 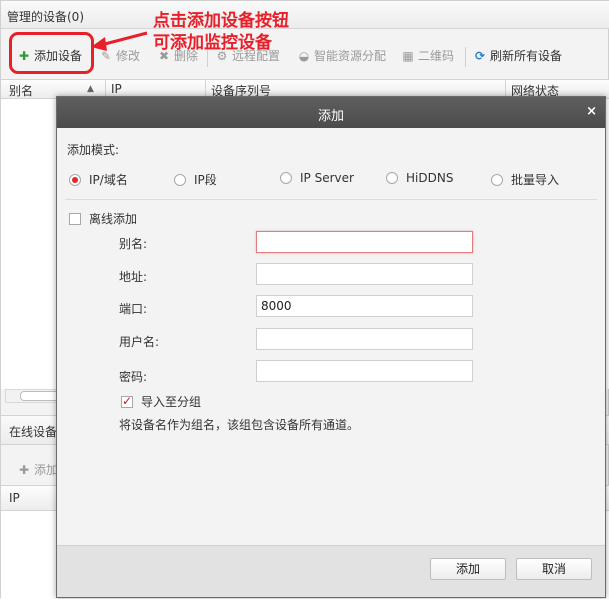 I want to click on close-icon: ×, so click(x=591, y=111).